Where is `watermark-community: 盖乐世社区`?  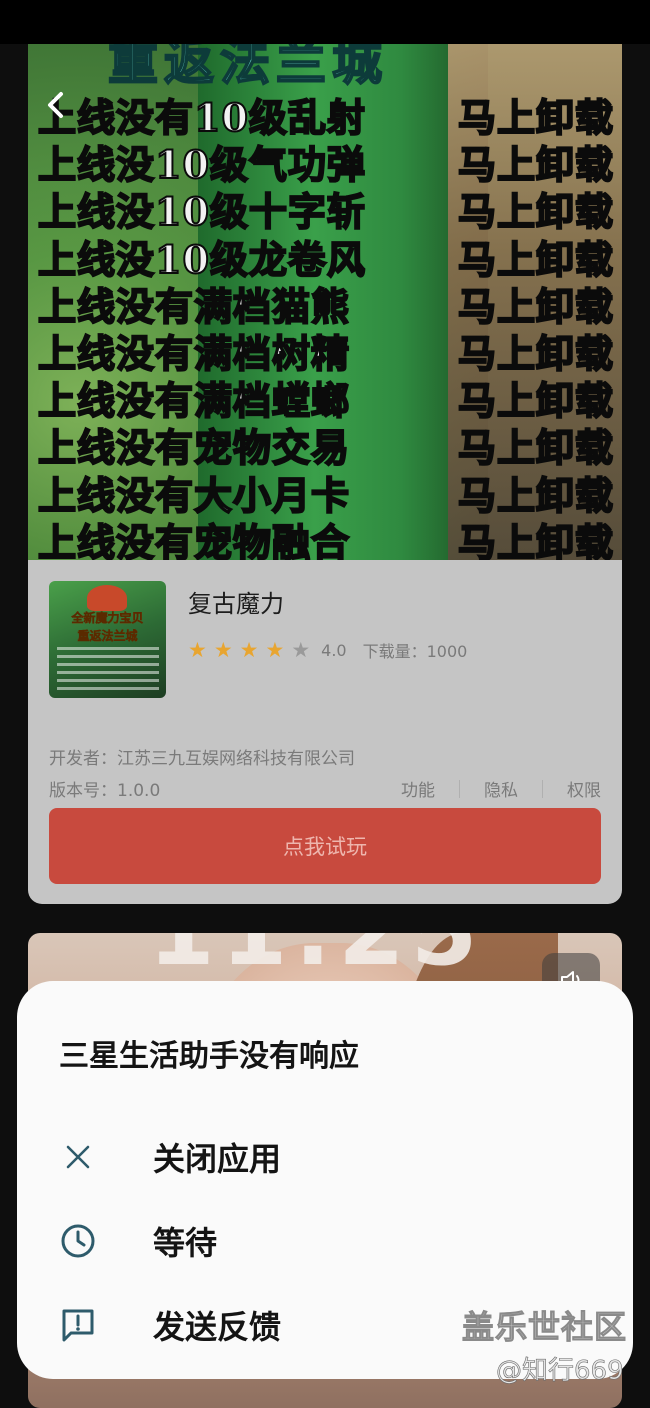 watermark-community: 盖乐世社区 is located at coordinates (544, 1327).